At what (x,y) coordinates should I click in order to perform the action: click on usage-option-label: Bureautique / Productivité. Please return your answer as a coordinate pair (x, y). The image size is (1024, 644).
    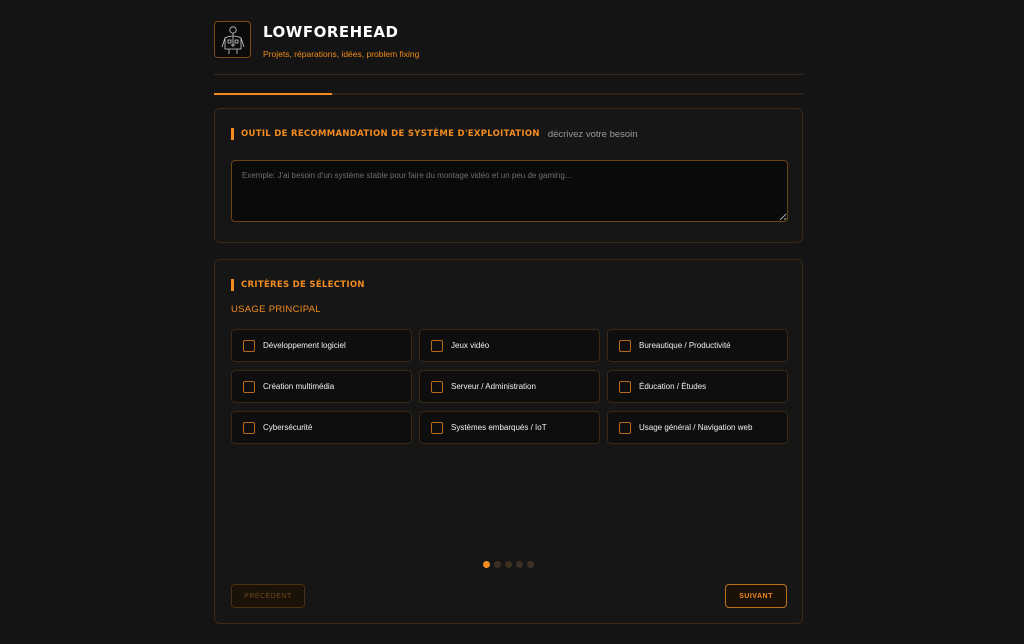
    Looking at the image, I should click on (685, 345).